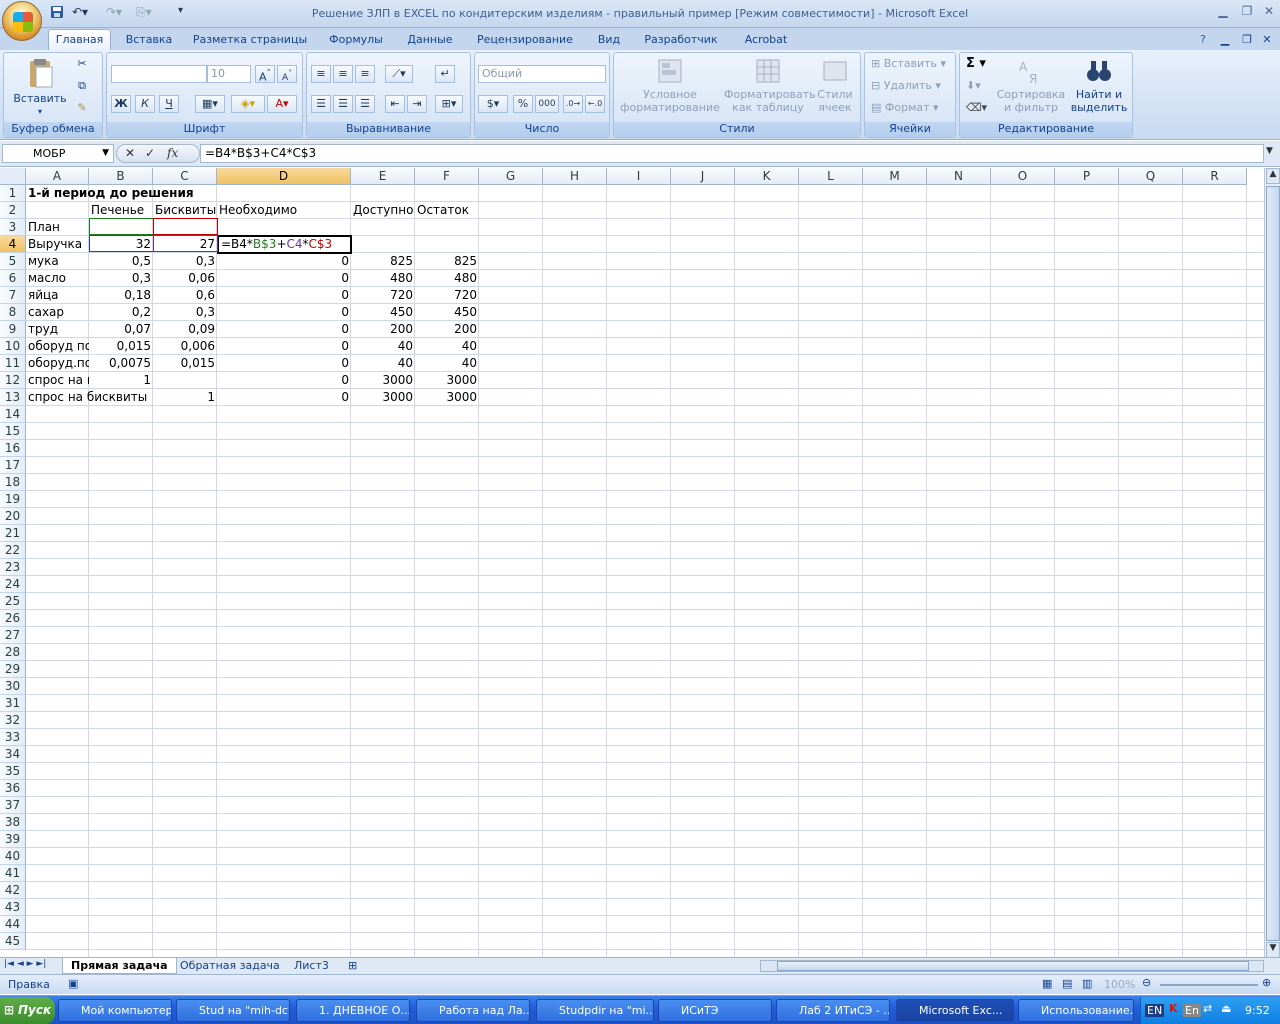 This screenshot has height=1024, width=1280. I want to click on row-header-21: 21, so click(13, 533).